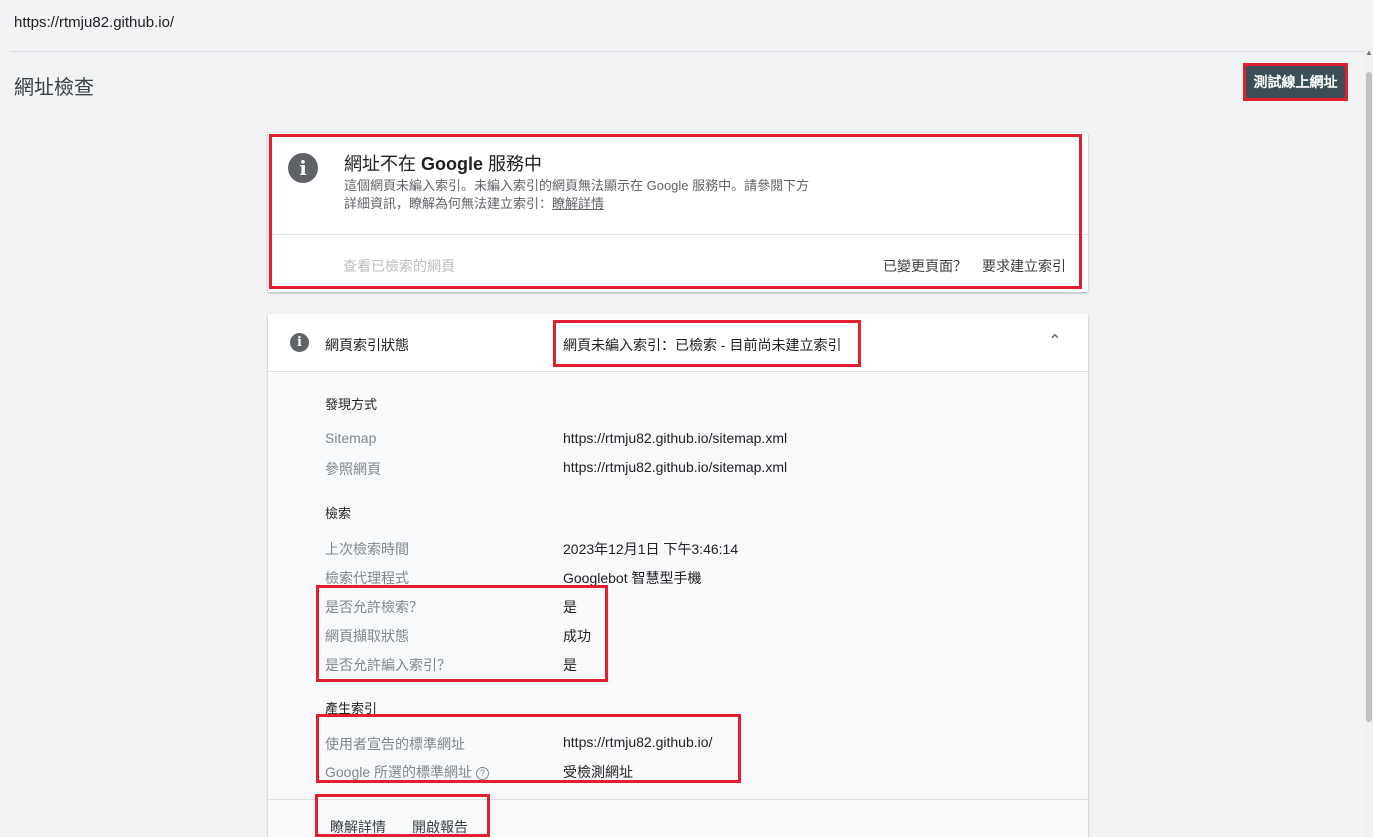 The image size is (1373, 837). Describe the element at coordinates (570, 665) in the screenshot. I see `indexing-allowed-value: 是` at that location.